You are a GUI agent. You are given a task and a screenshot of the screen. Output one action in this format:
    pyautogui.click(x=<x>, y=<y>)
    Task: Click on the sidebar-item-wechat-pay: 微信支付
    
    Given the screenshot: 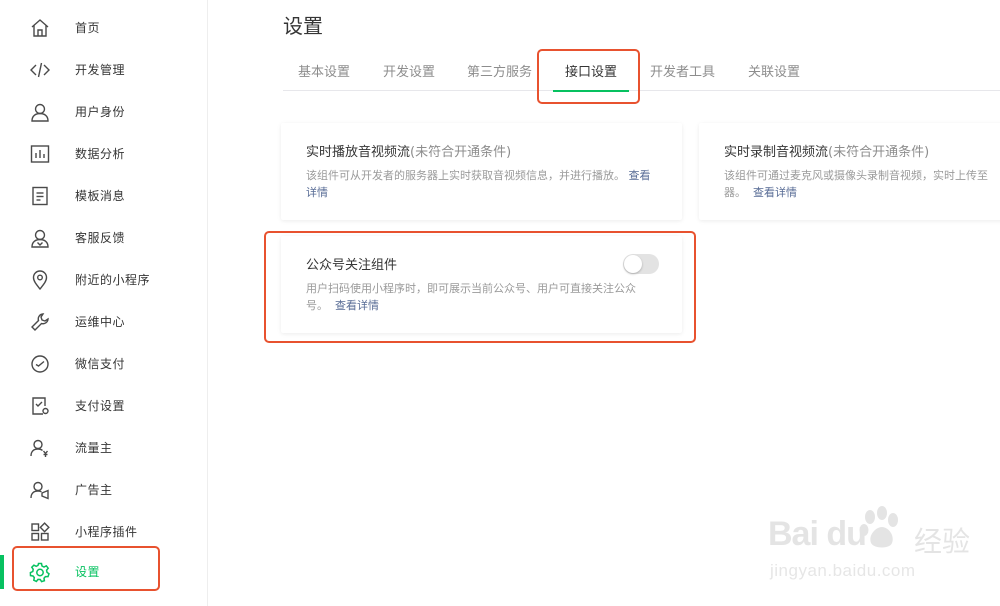 What is the action you would take?
    pyautogui.click(x=104, y=364)
    